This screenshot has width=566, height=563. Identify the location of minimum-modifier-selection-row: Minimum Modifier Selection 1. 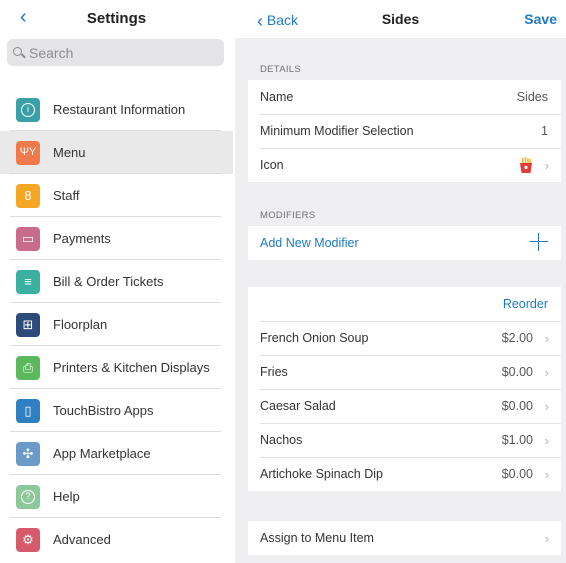
(404, 131).